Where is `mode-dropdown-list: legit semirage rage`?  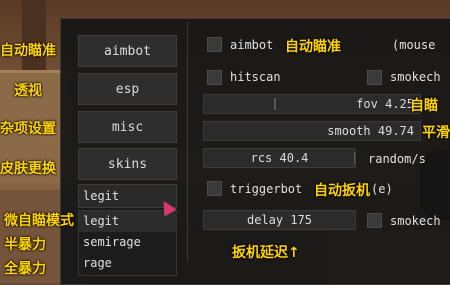 mode-dropdown-list: legit semirage rage is located at coordinates (127, 243).